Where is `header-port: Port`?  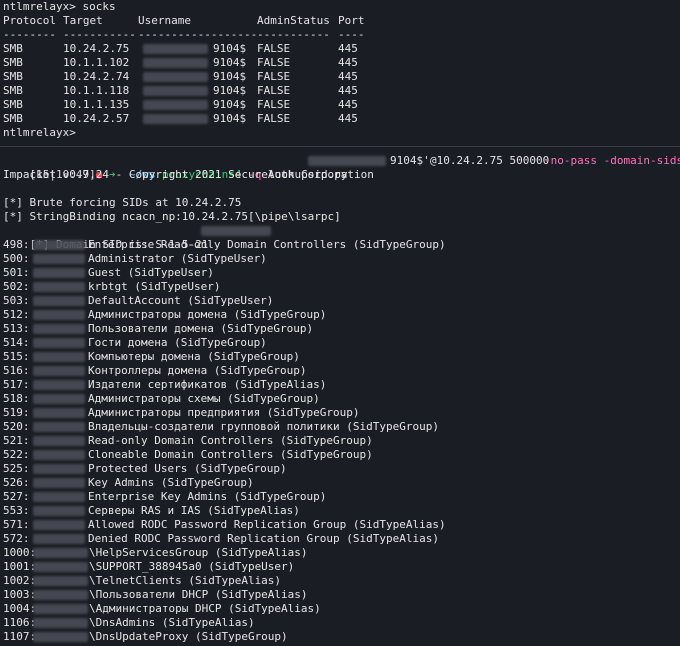 header-port: Port is located at coordinates (351, 20).